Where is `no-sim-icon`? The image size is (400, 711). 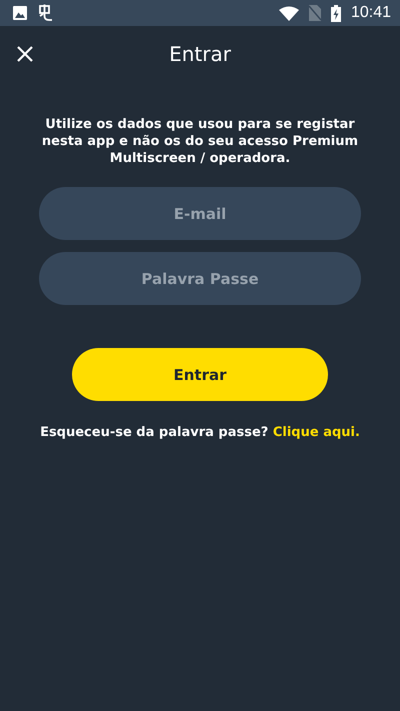
no-sim-icon is located at coordinates (314, 13).